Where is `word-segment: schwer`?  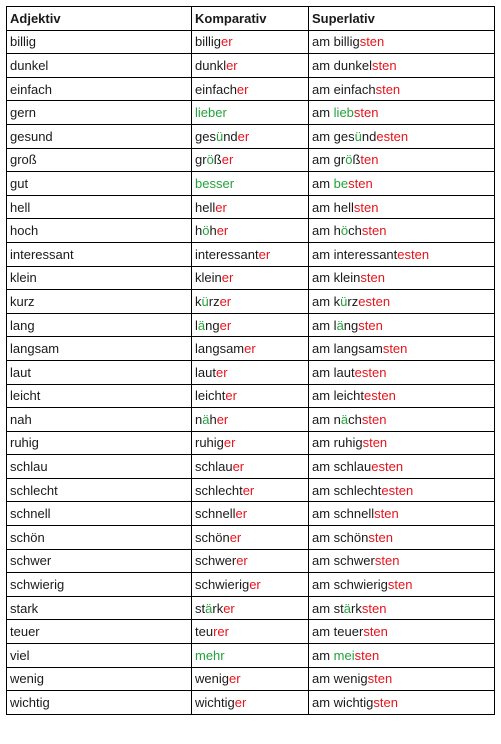
word-segment: schwer is located at coordinates (216, 561).